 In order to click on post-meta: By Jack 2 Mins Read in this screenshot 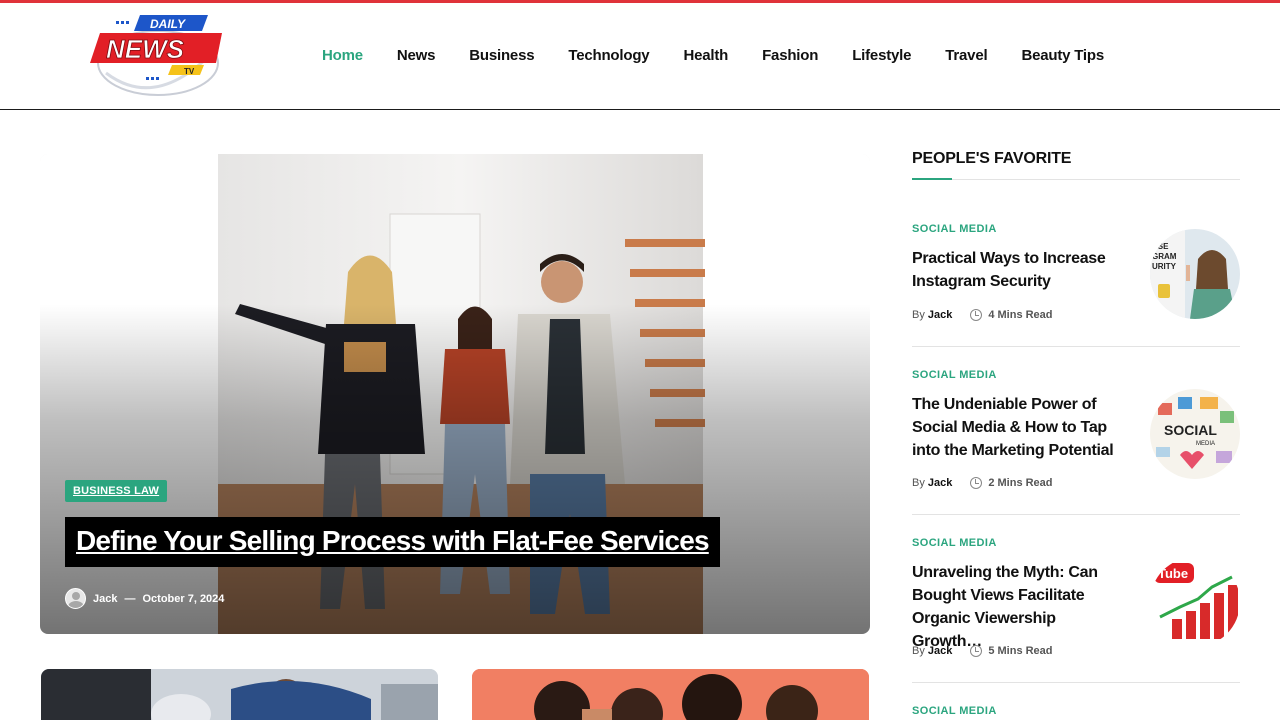, I will do `click(982, 483)`.